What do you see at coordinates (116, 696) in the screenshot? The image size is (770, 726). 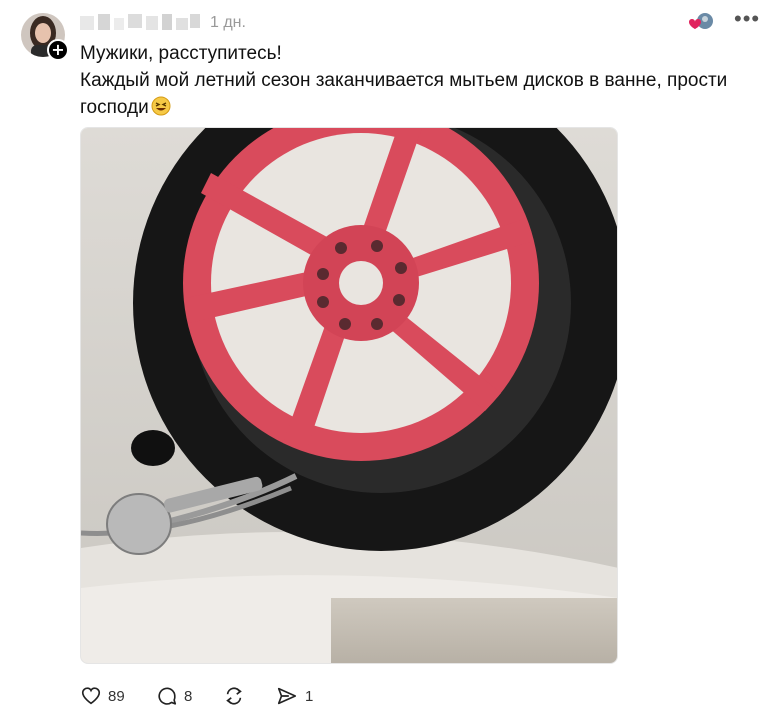 I see `like-count: 89` at bounding box center [116, 696].